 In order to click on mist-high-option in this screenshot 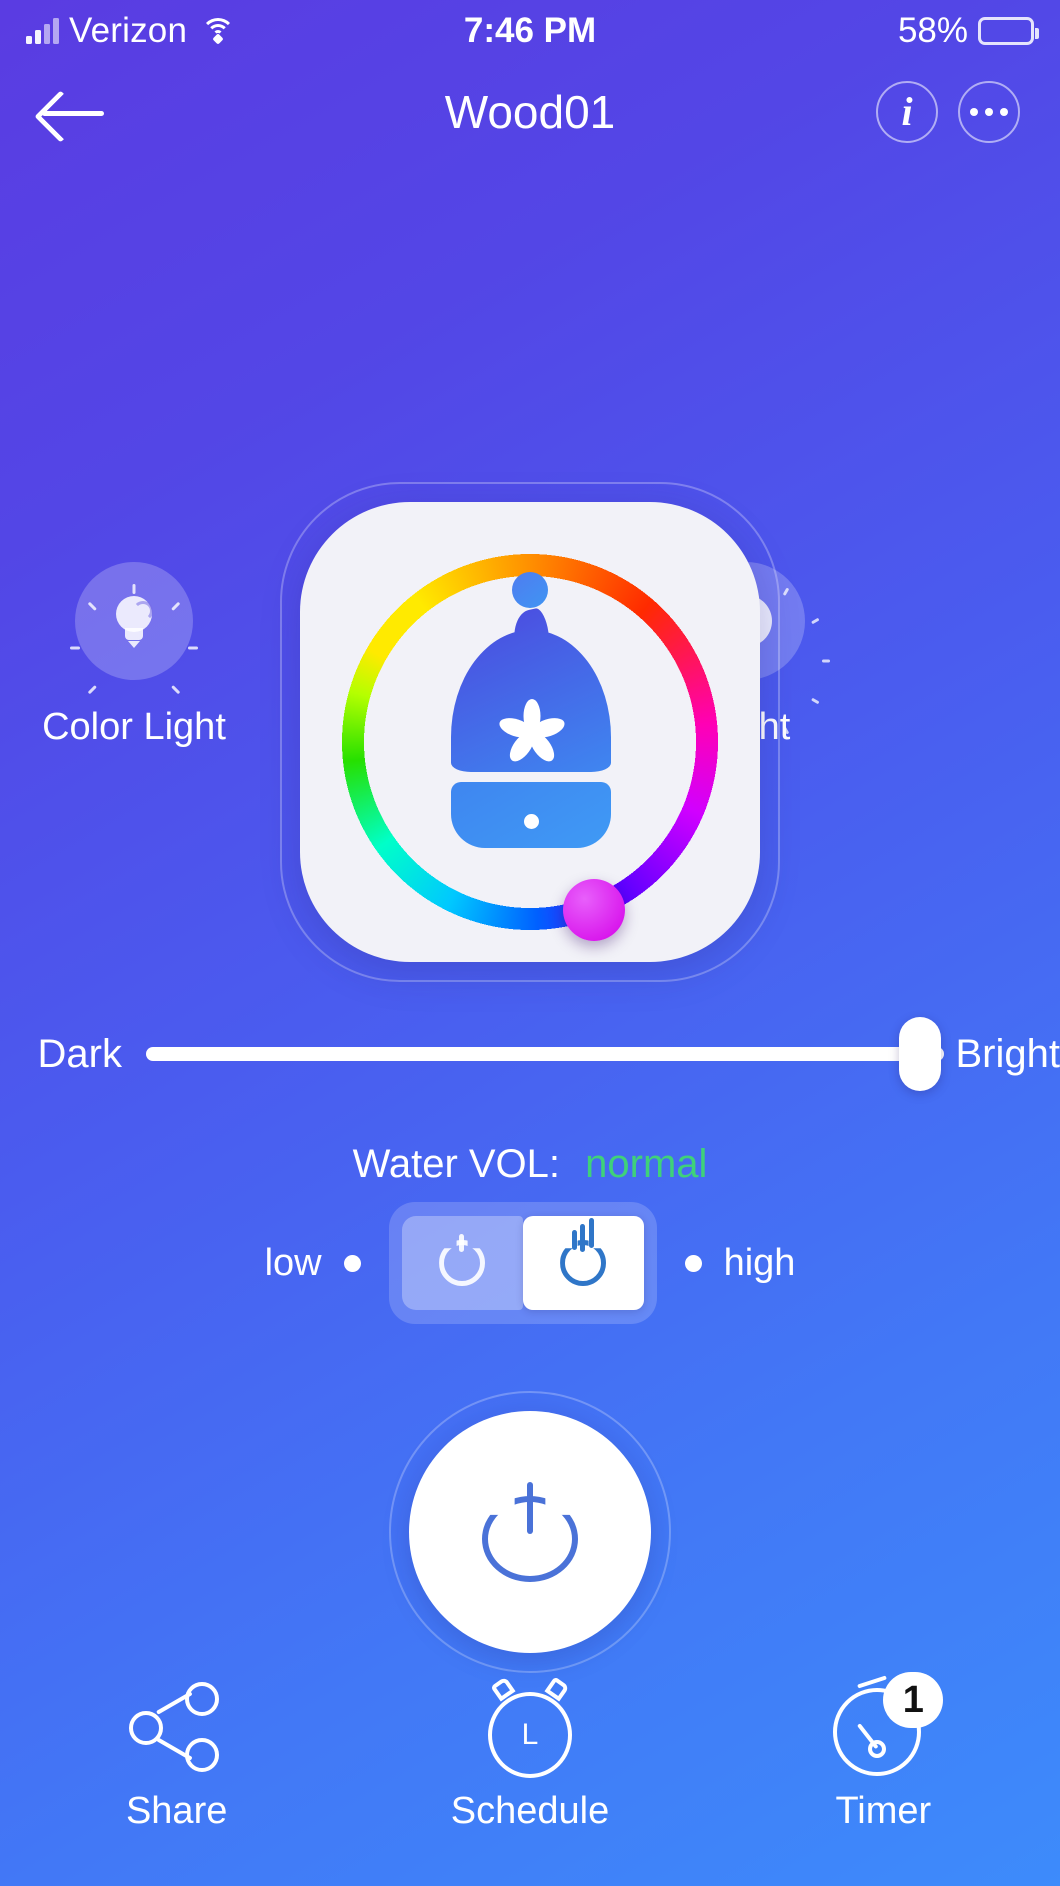, I will do `click(583, 1263)`.